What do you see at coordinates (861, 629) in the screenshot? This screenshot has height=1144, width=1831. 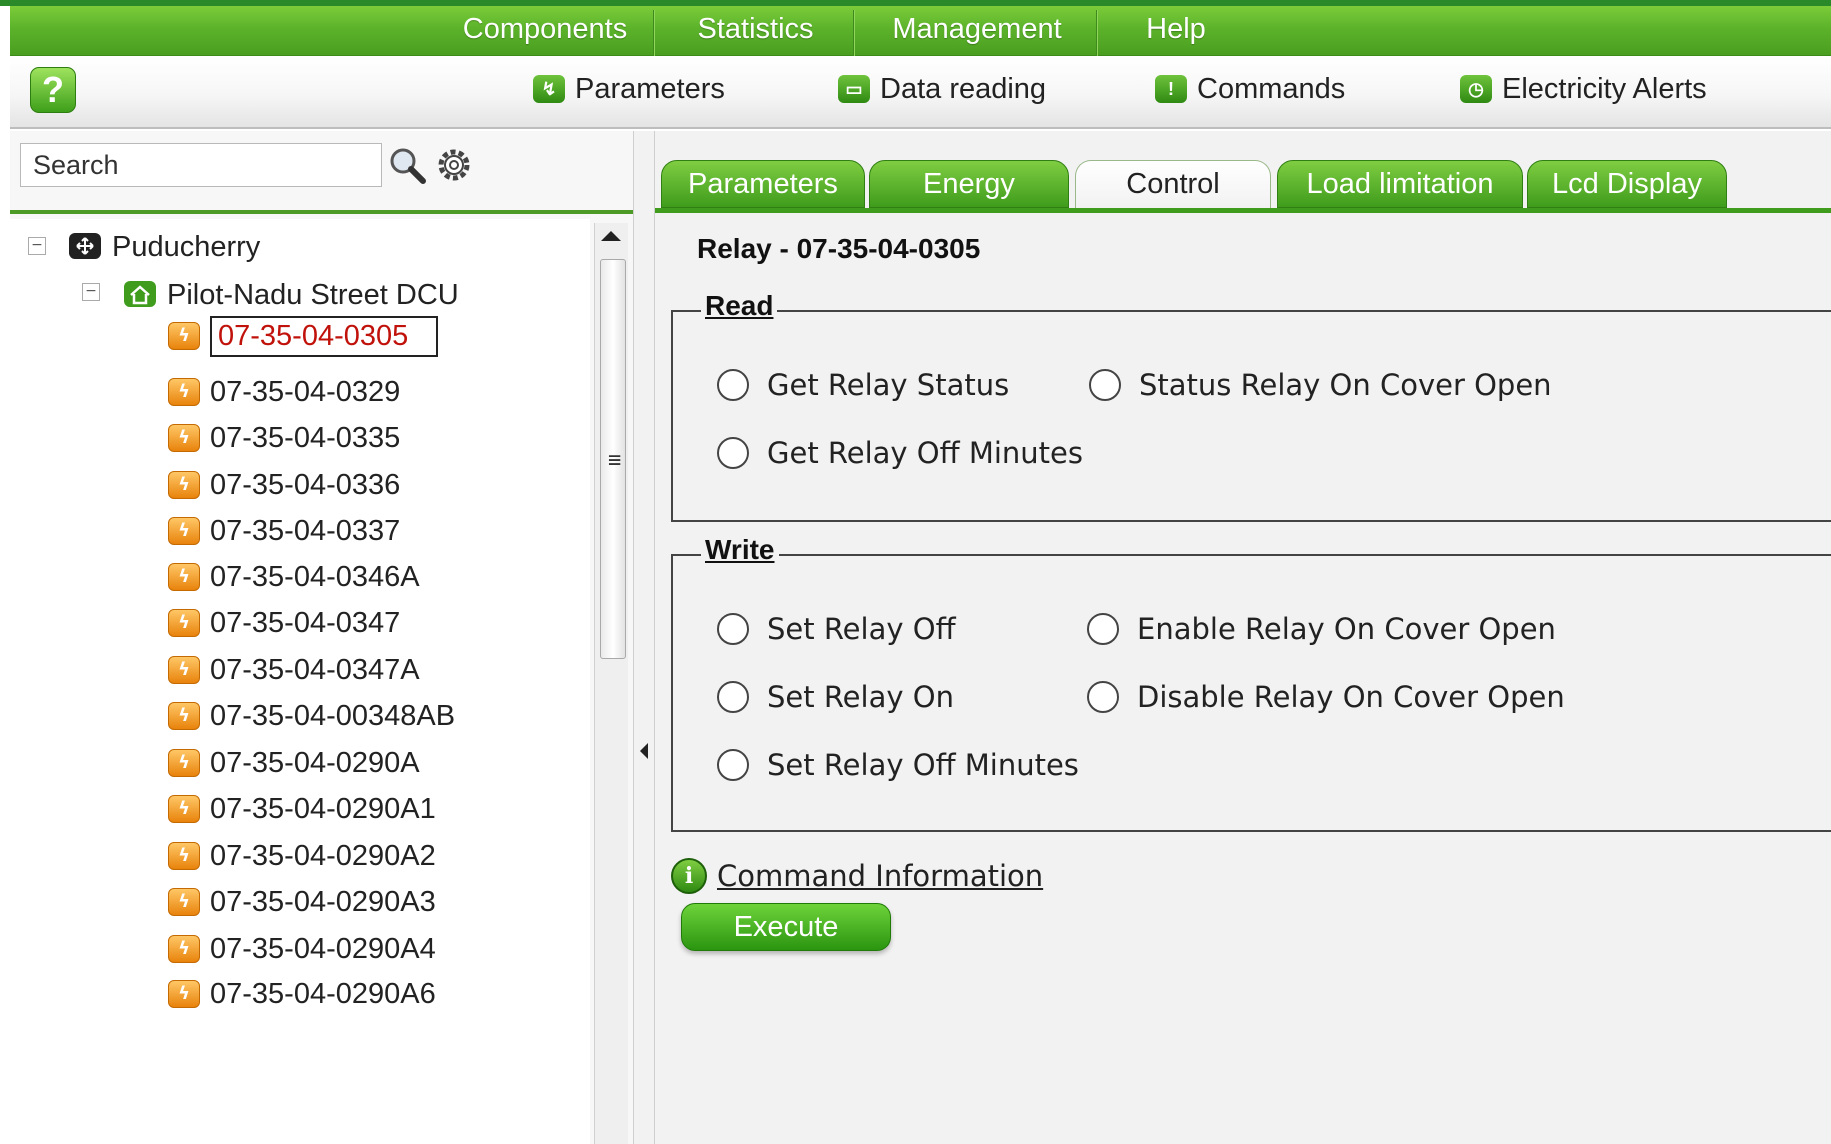 I see `radio-label: Set Relay Off` at bounding box center [861, 629].